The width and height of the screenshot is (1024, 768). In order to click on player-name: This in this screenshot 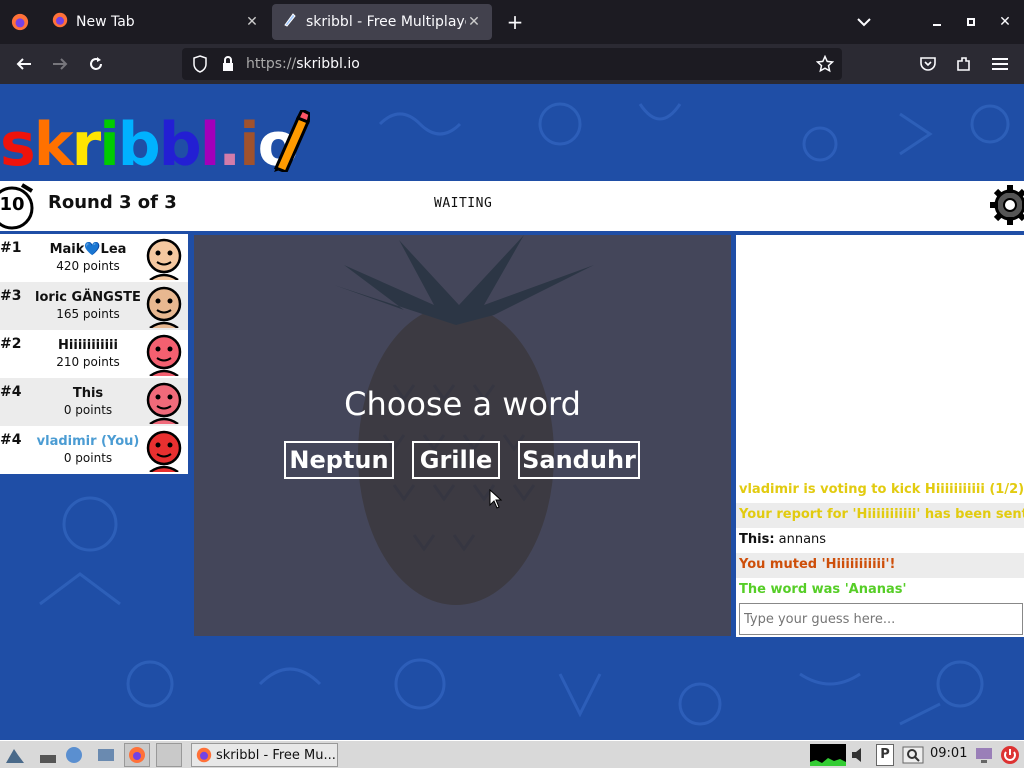, I will do `click(88, 393)`.